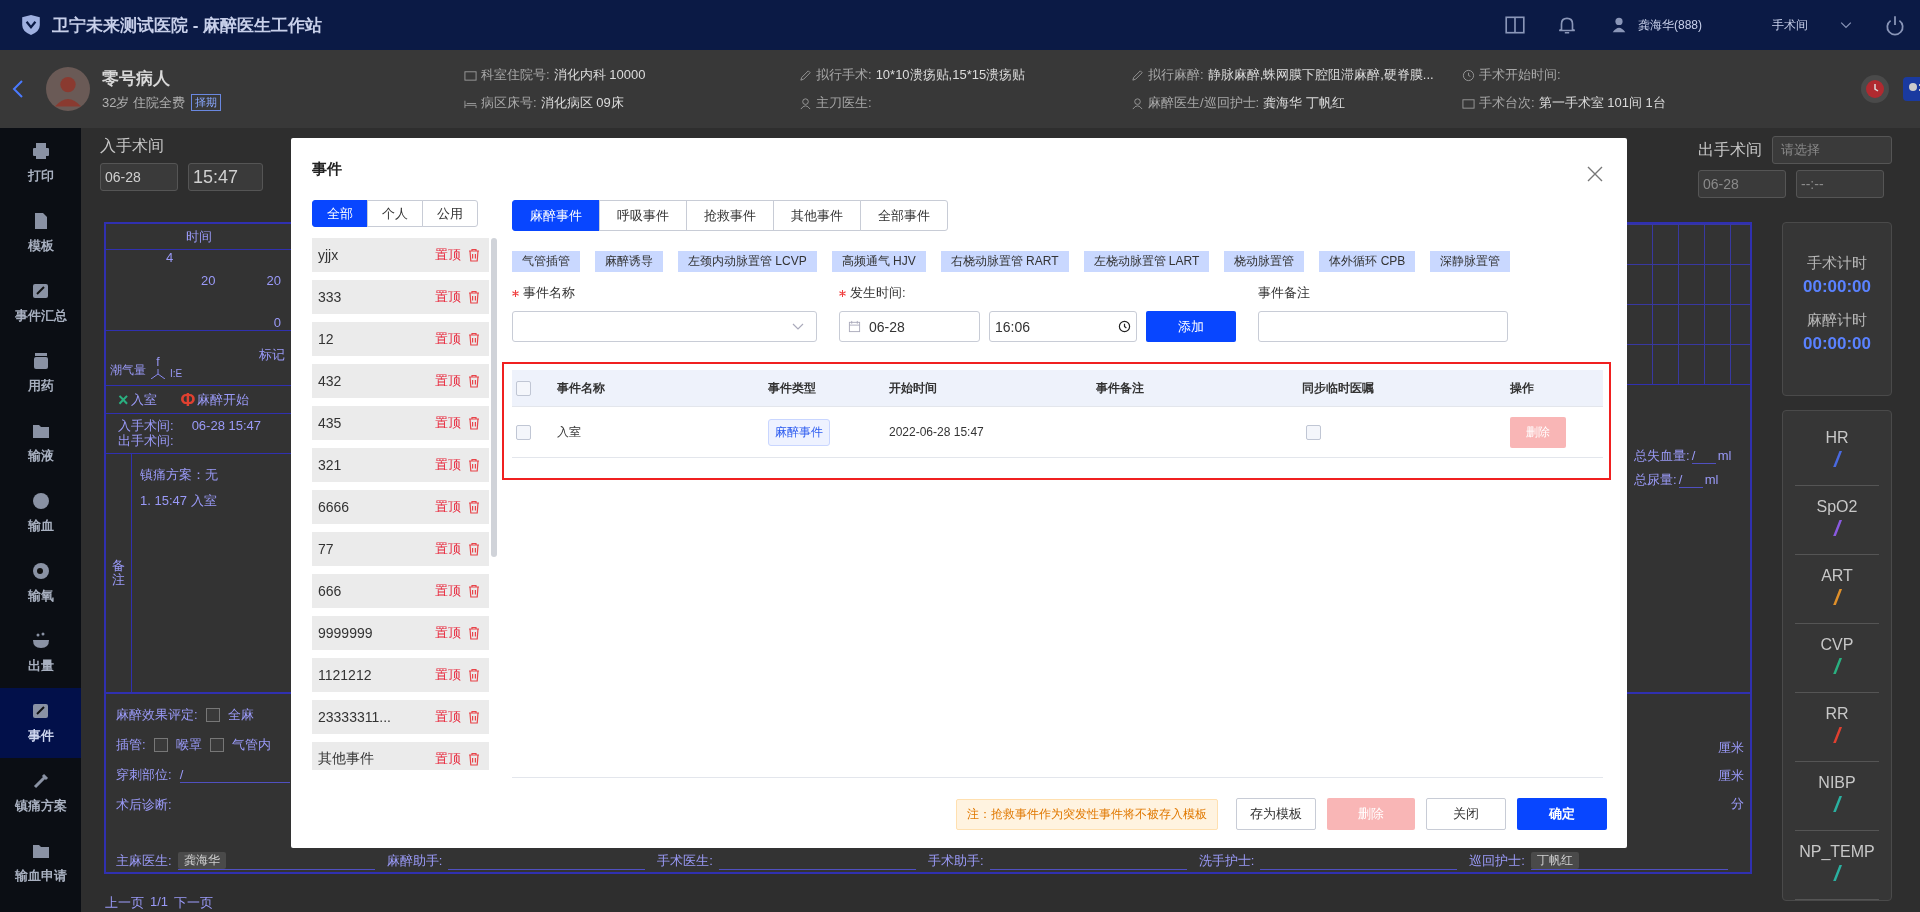 The height and width of the screenshot is (912, 1920). Describe the element at coordinates (450, 213) in the screenshot. I see `scope-tab: 公用` at that location.